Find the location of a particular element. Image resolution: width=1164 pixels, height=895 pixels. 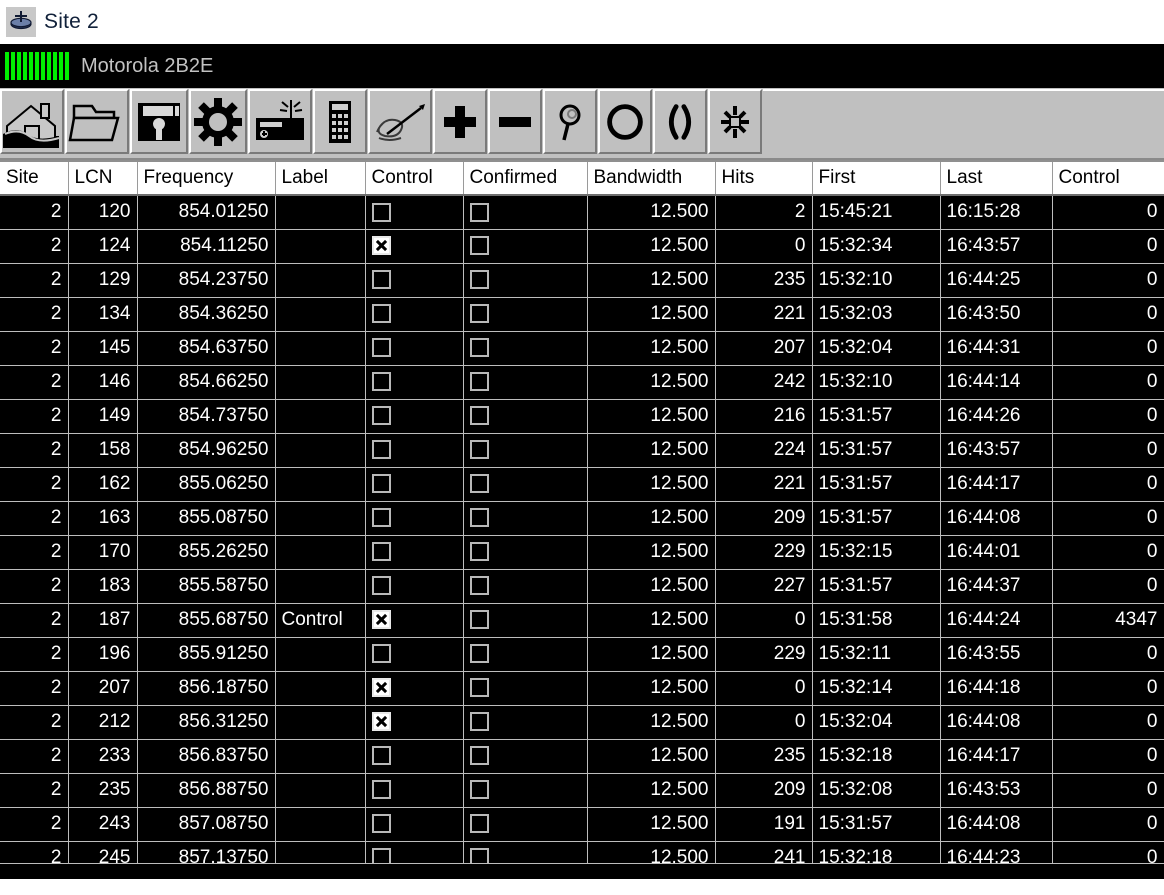

cell-lcn: 187 is located at coordinates (103, 620).